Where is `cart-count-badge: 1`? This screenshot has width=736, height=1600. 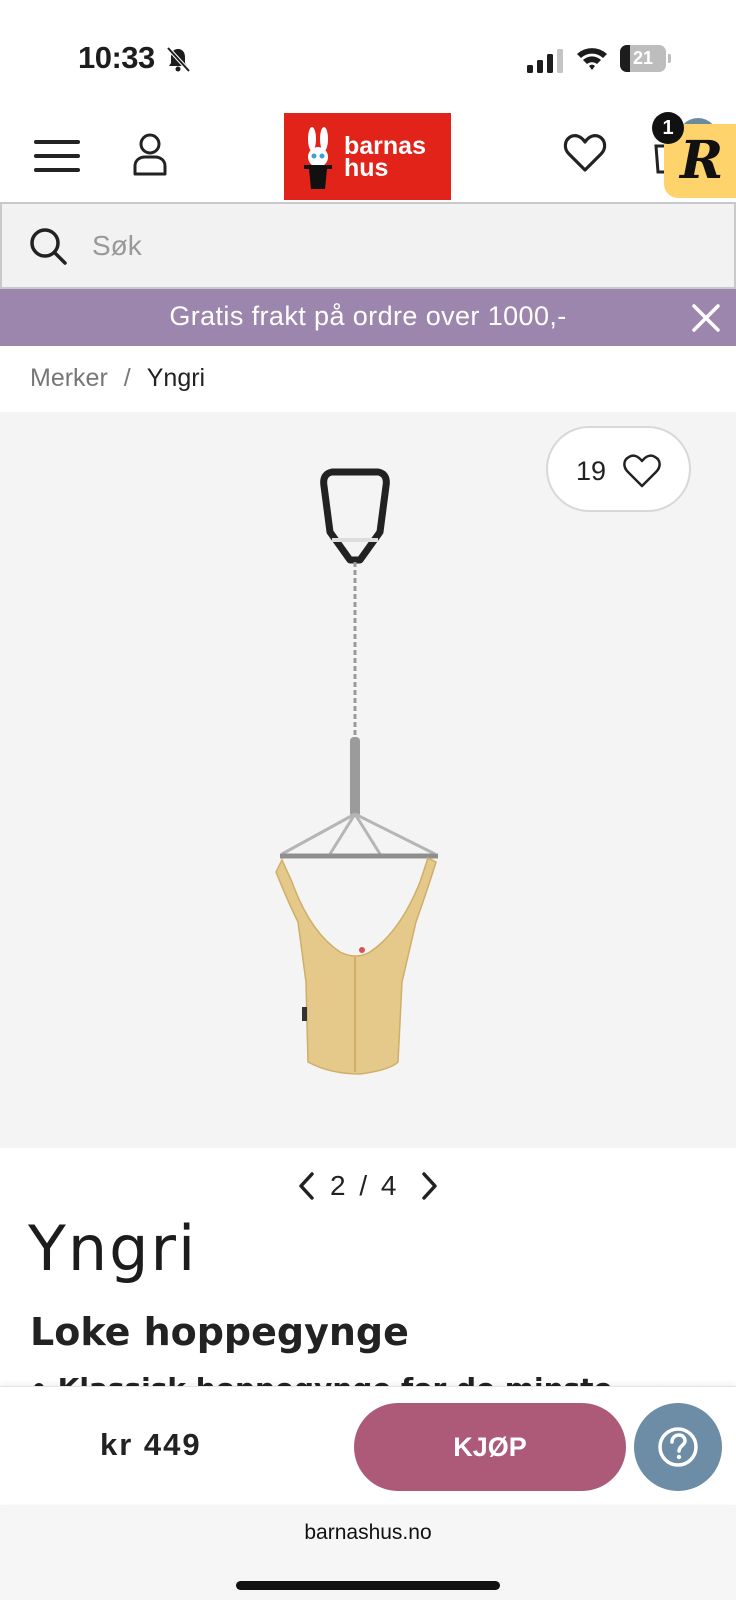 cart-count-badge: 1 is located at coordinates (668, 128).